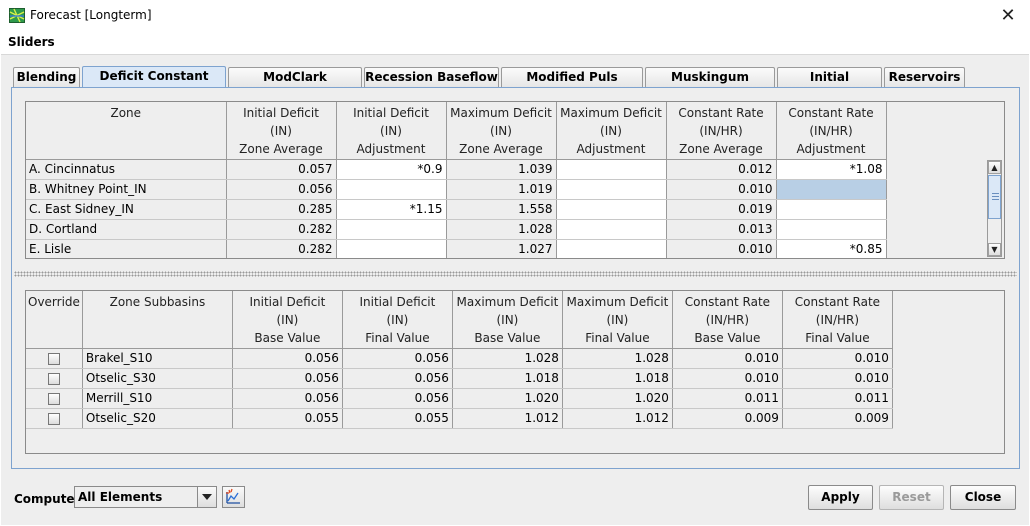 This screenshot has height=526, width=1030. Describe the element at coordinates (31, 42) in the screenshot. I see `section-title: Sliders` at that location.